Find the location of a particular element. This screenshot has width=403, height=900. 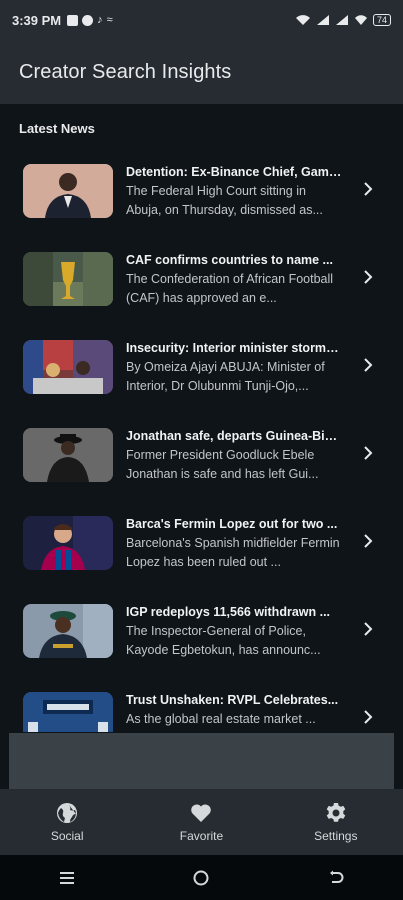

app-bar: Creator Search Insights is located at coordinates (201, 72).